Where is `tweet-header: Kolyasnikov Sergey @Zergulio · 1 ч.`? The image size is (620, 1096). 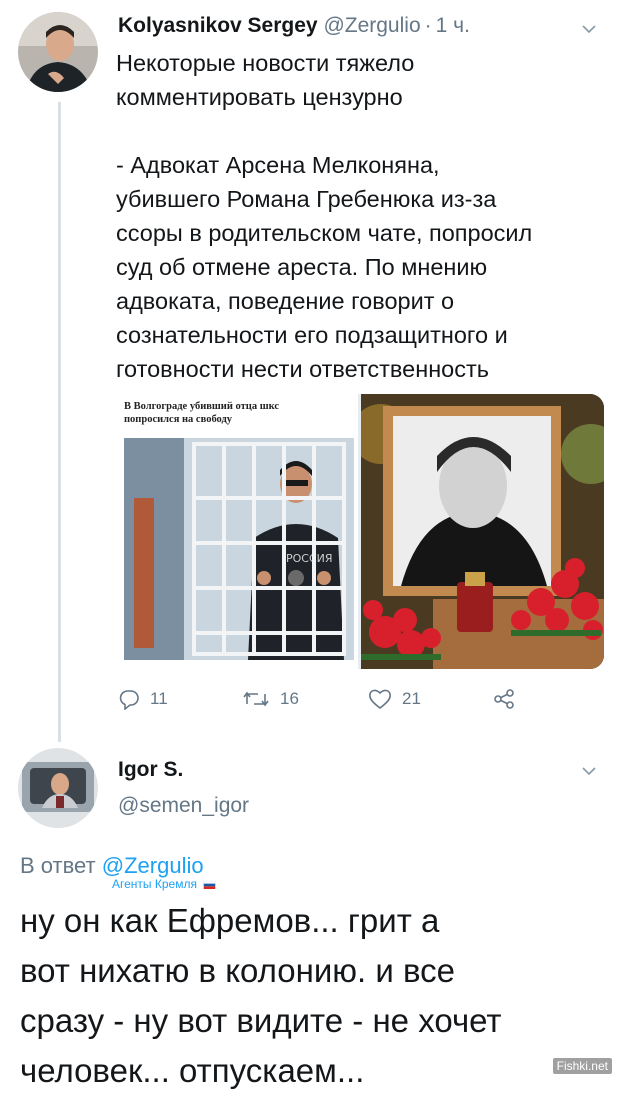
tweet-header: Kolyasnikov Sergey @Zergulio · 1 ч. is located at coordinates (294, 26).